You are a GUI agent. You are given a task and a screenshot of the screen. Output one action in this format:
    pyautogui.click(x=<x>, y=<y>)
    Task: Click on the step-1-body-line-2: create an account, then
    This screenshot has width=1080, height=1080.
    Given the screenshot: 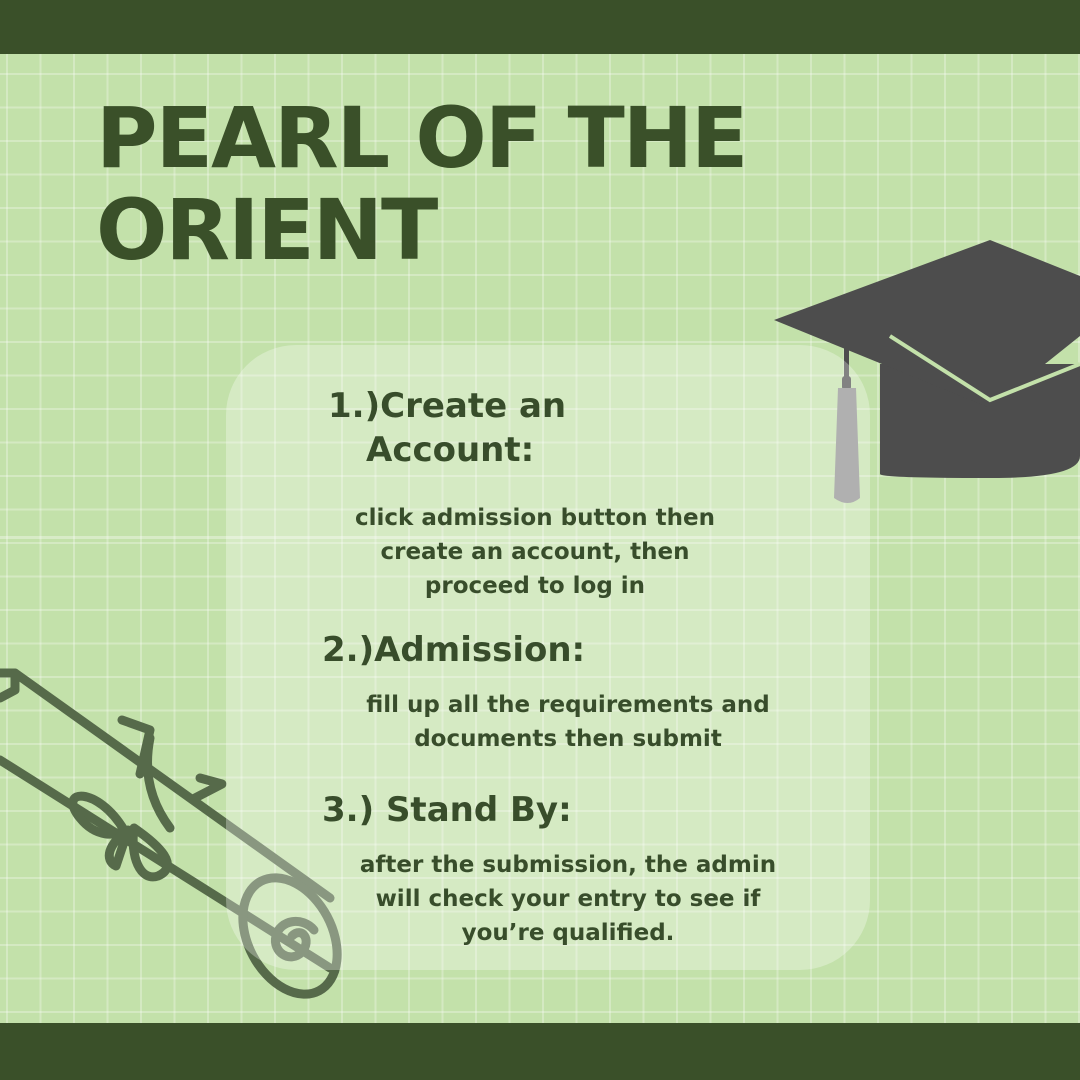 What is the action you would take?
    pyautogui.click(x=535, y=552)
    